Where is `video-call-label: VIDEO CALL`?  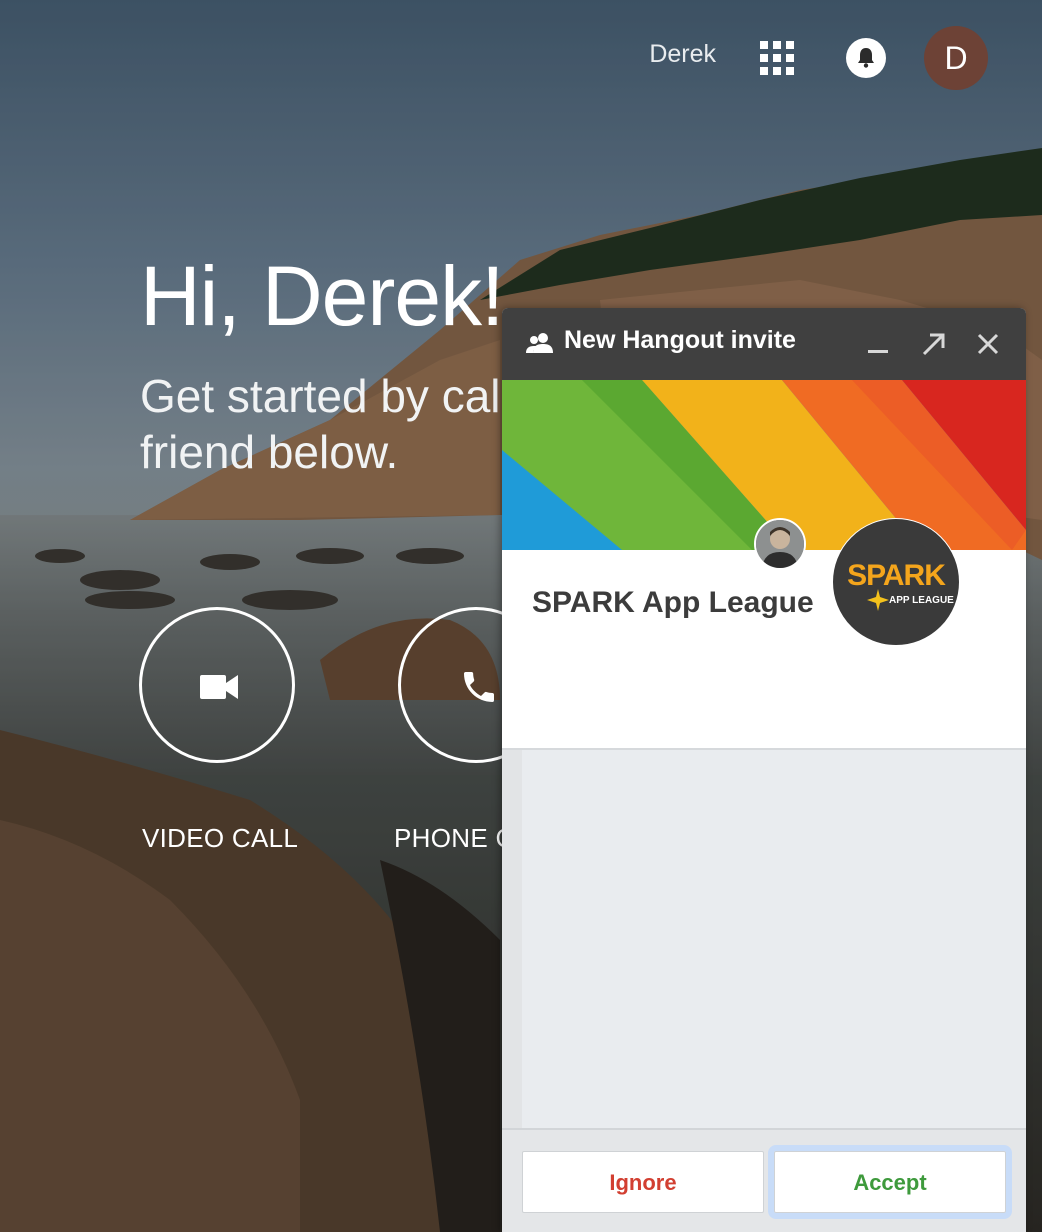 video-call-label: VIDEO CALL is located at coordinates (220, 838).